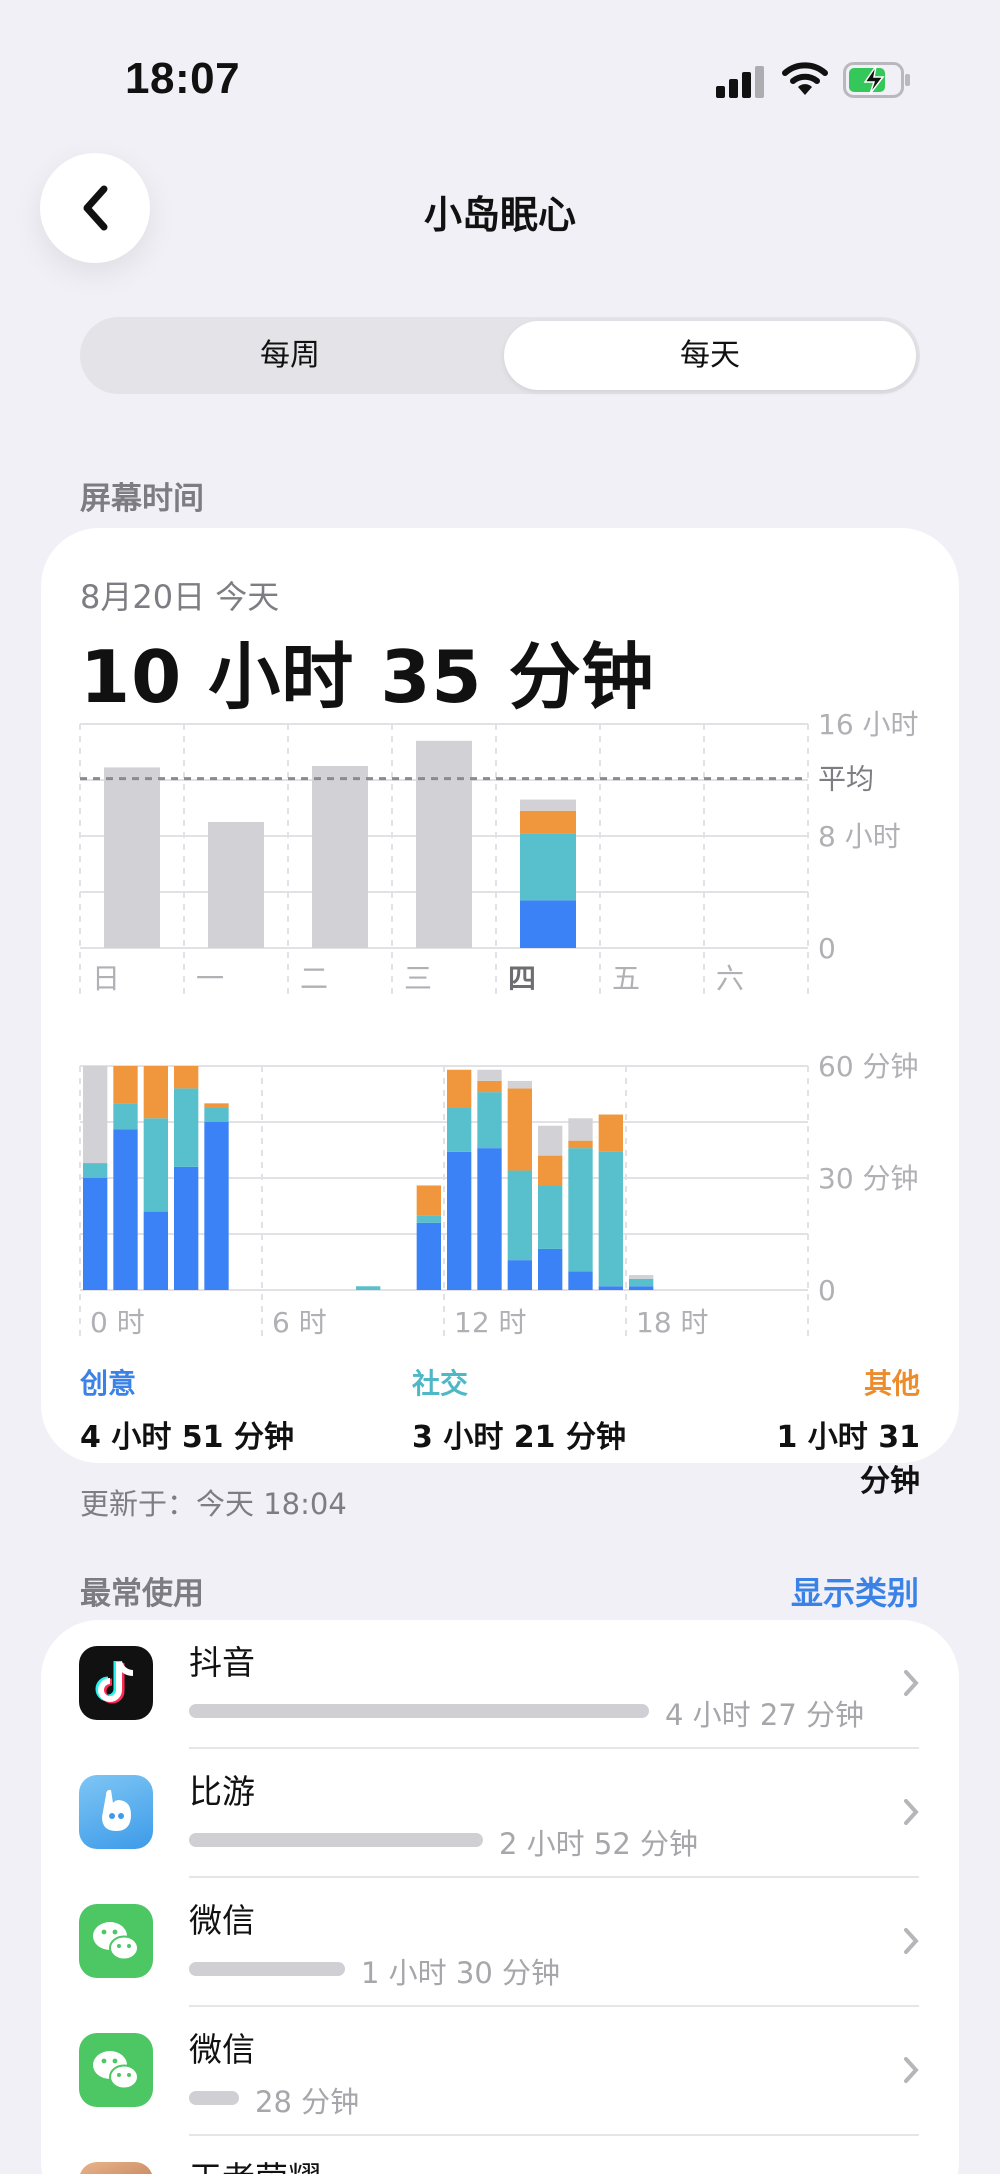  Describe the element at coordinates (180, 597) in the screenshot. I see `date-label: 8月20日 今天` at that location.